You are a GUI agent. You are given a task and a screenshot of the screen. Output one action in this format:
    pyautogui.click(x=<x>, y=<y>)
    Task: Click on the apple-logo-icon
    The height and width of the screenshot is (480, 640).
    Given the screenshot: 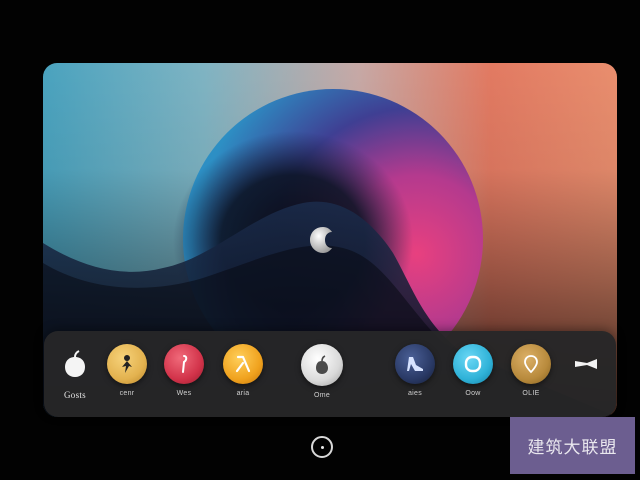 What is the action you would take?
    pyautogui.click(x=321, y=240)
    